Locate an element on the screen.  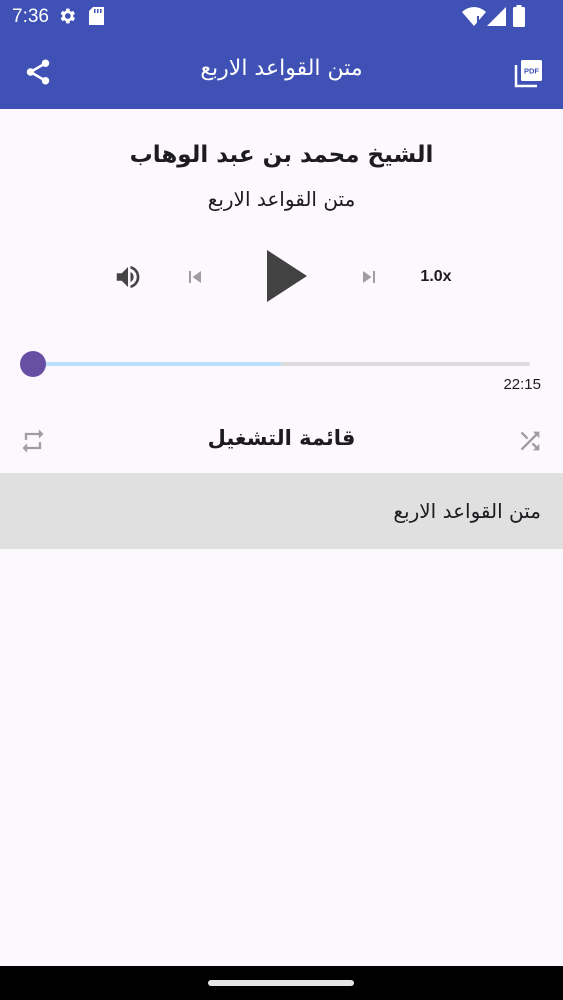
volume-icon is located at coordinates (128, 277).